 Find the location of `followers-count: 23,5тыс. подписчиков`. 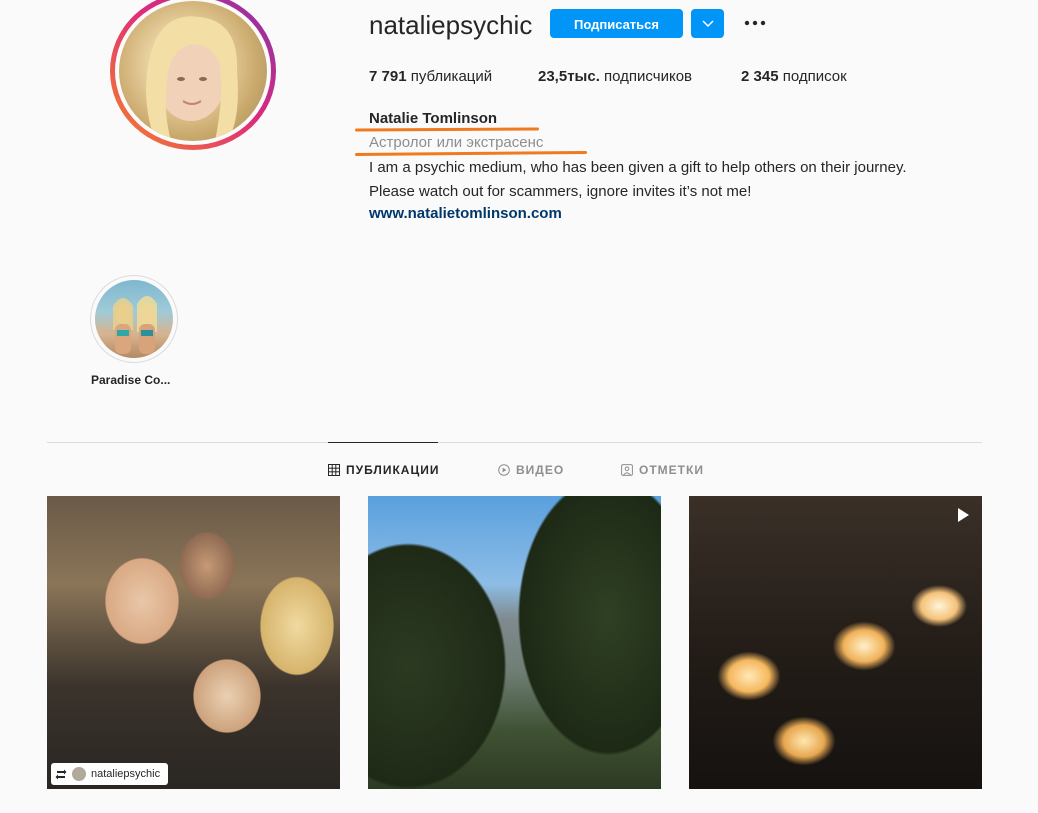

followers-count: 23,5тыс. подписчиков is located at coordinates (615, 76).